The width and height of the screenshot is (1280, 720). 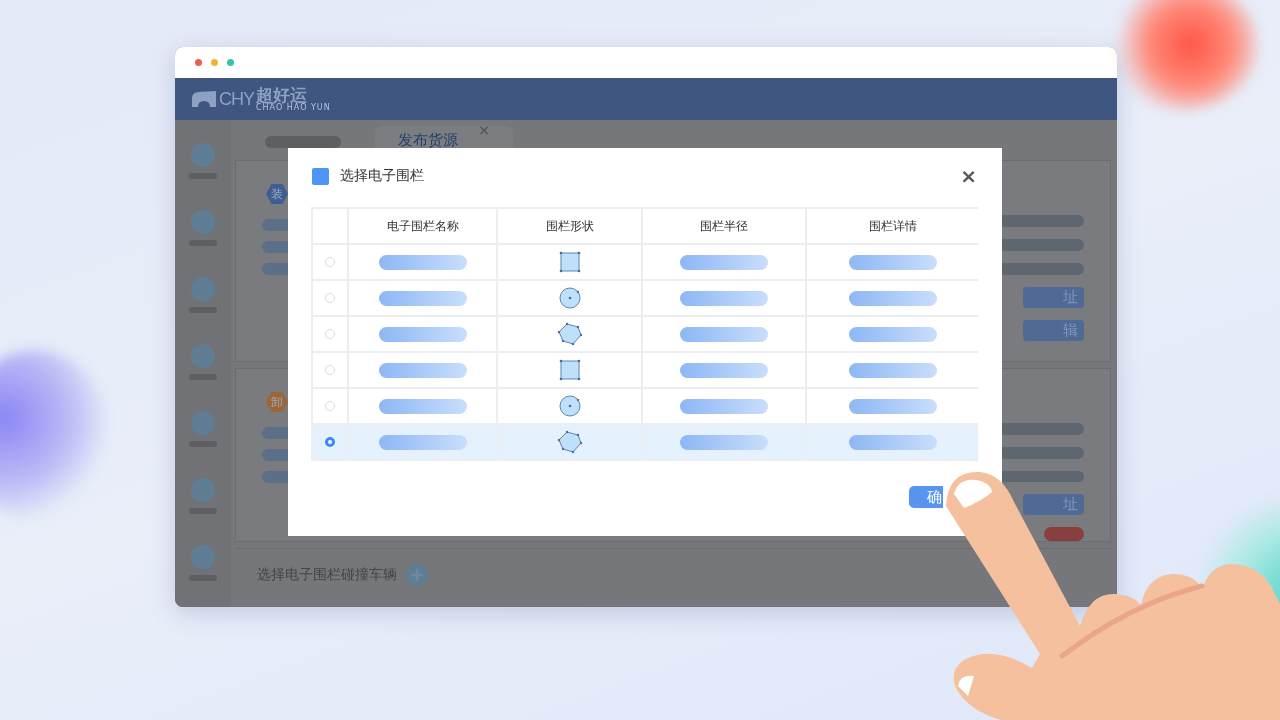 I want to click on hexagon-badge: 装, so click(x=277, y=194).